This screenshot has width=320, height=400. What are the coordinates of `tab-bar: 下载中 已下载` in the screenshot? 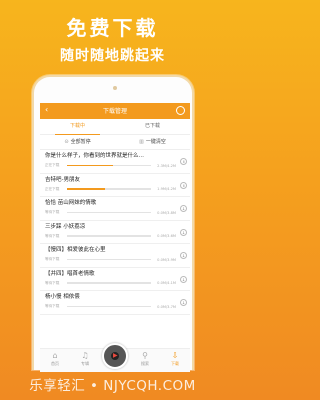 It's located at (115, 127).